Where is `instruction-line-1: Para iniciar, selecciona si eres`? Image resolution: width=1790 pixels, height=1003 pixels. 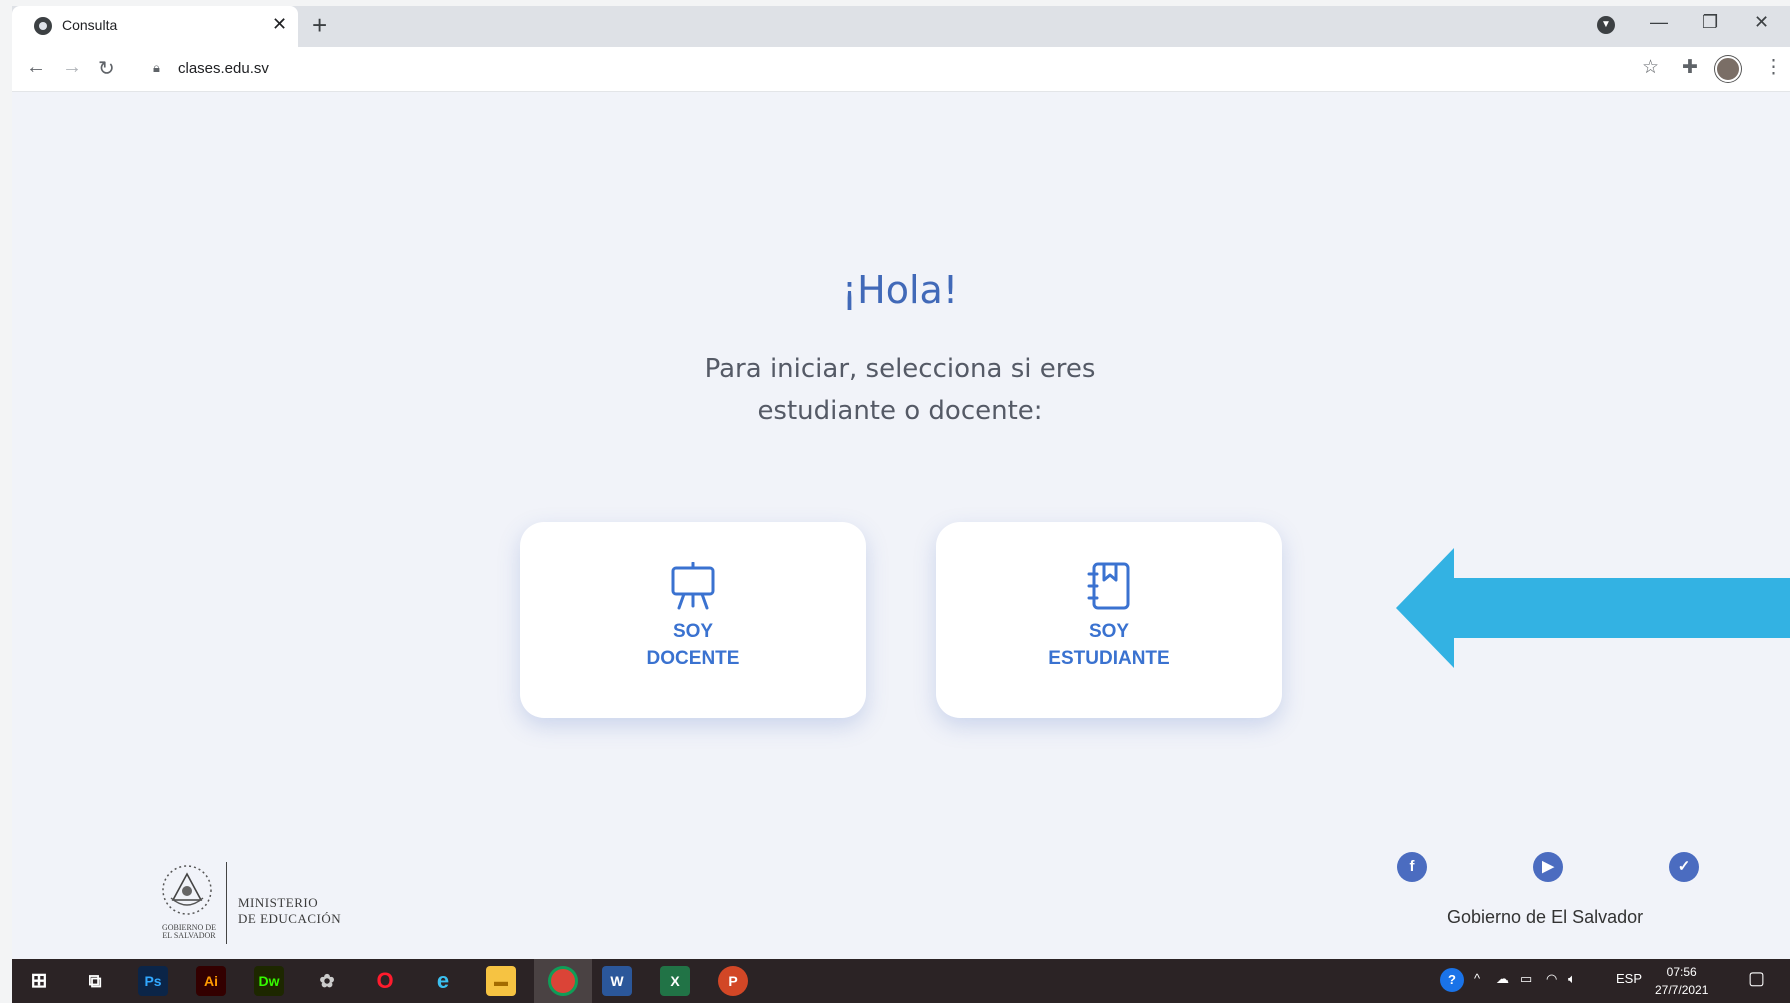
instruction-line-1: Para iniciar, selecciona si eres is located at coordinates (900, 369).